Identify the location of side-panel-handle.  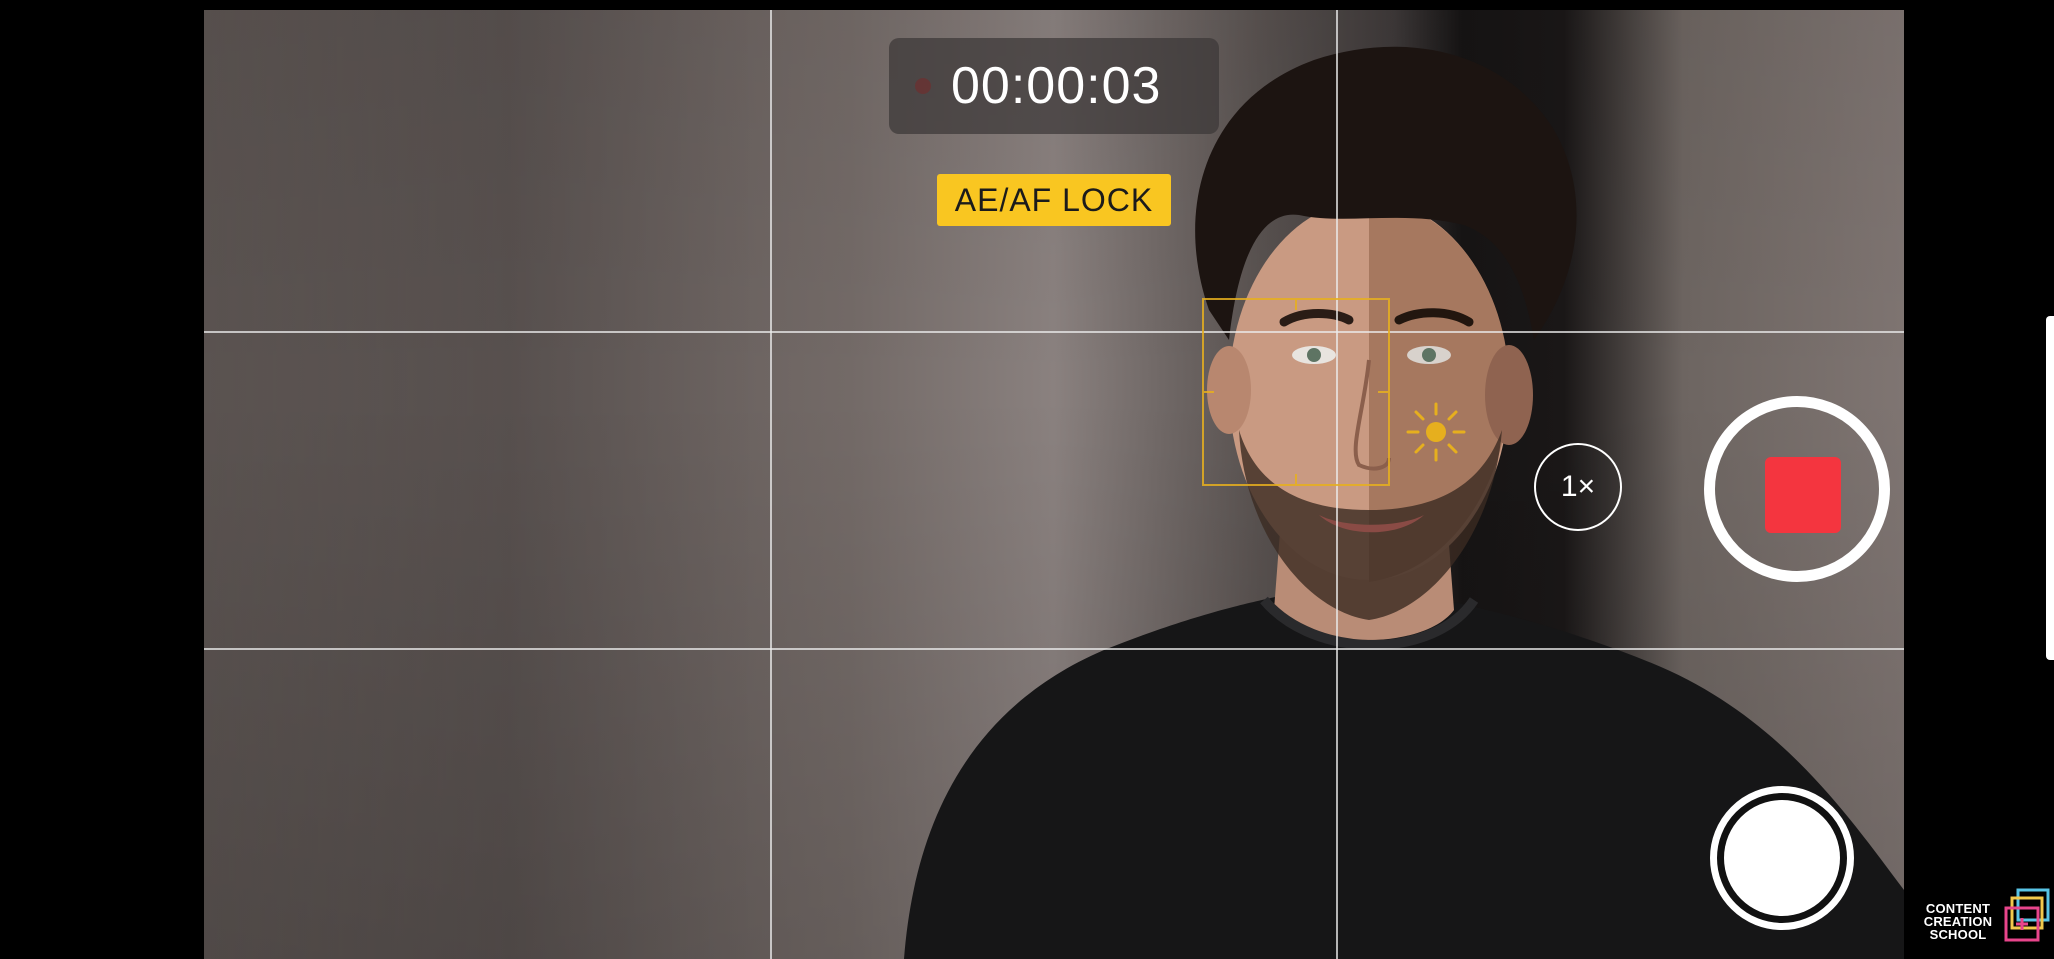
(2050, 488).